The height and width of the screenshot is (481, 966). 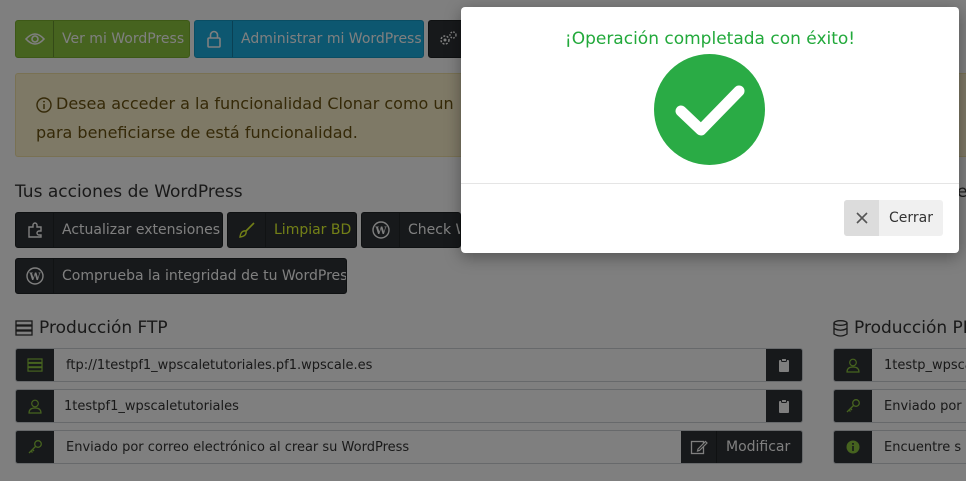 I want to click on check-circle-icon, so click(x=709, y=109).